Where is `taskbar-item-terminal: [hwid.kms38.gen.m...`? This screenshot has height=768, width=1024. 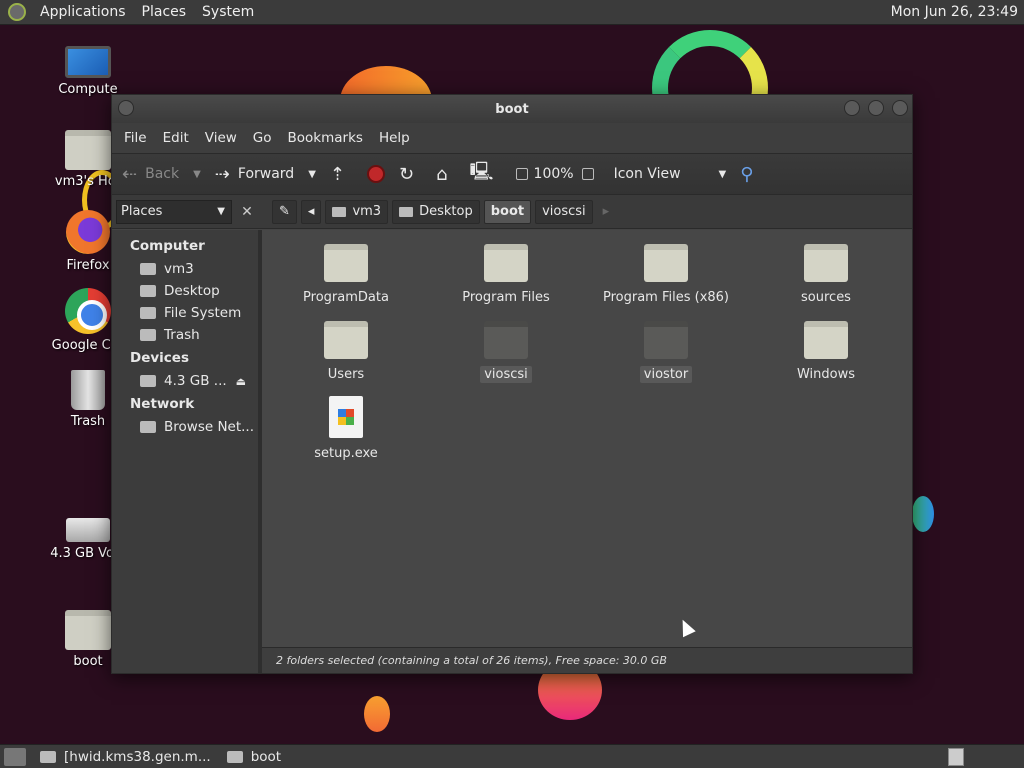
taskbar-item-terminal: [hwid.kms38.gen.m... is located at coordinates (125, 757).